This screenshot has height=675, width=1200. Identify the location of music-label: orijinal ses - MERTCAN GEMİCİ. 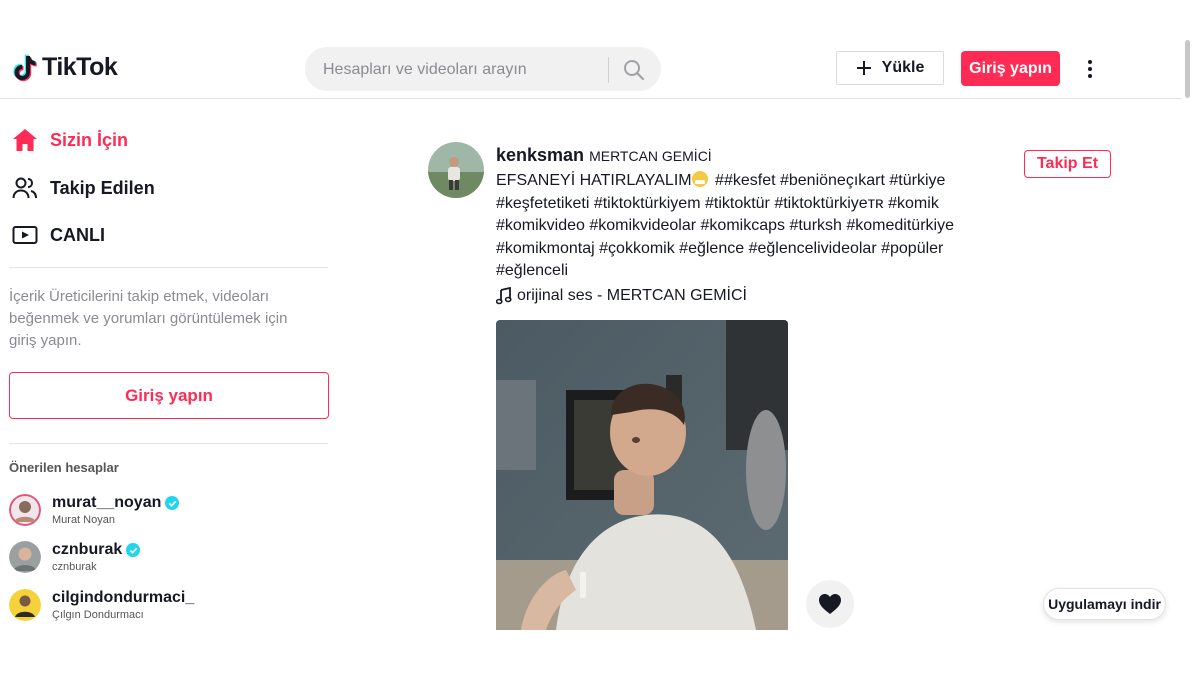
(632, 295).